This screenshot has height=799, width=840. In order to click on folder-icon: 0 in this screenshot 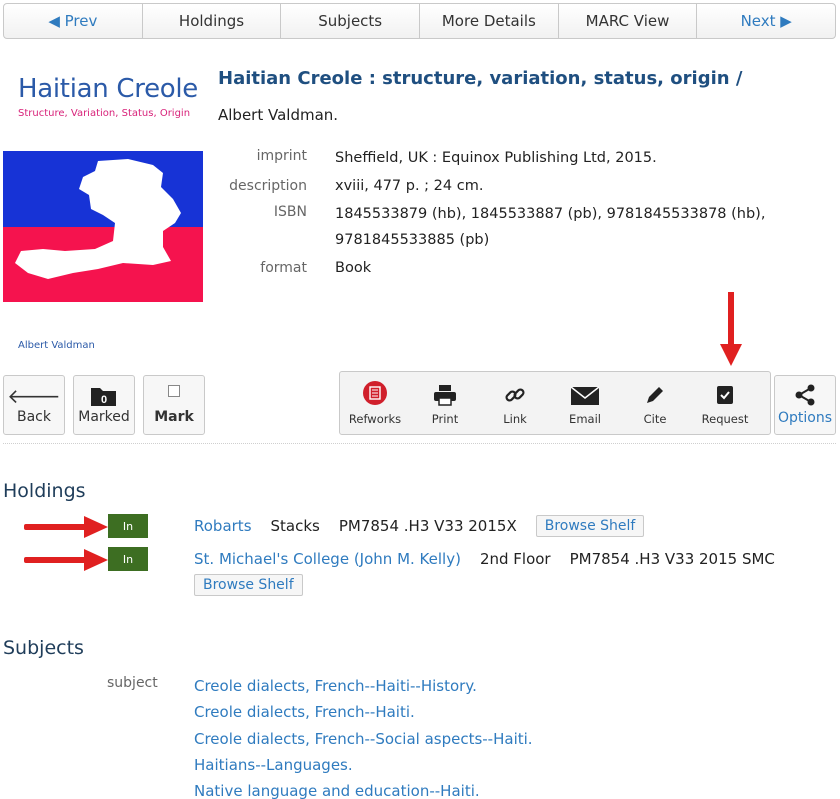, I will do `click(103, 397)`.